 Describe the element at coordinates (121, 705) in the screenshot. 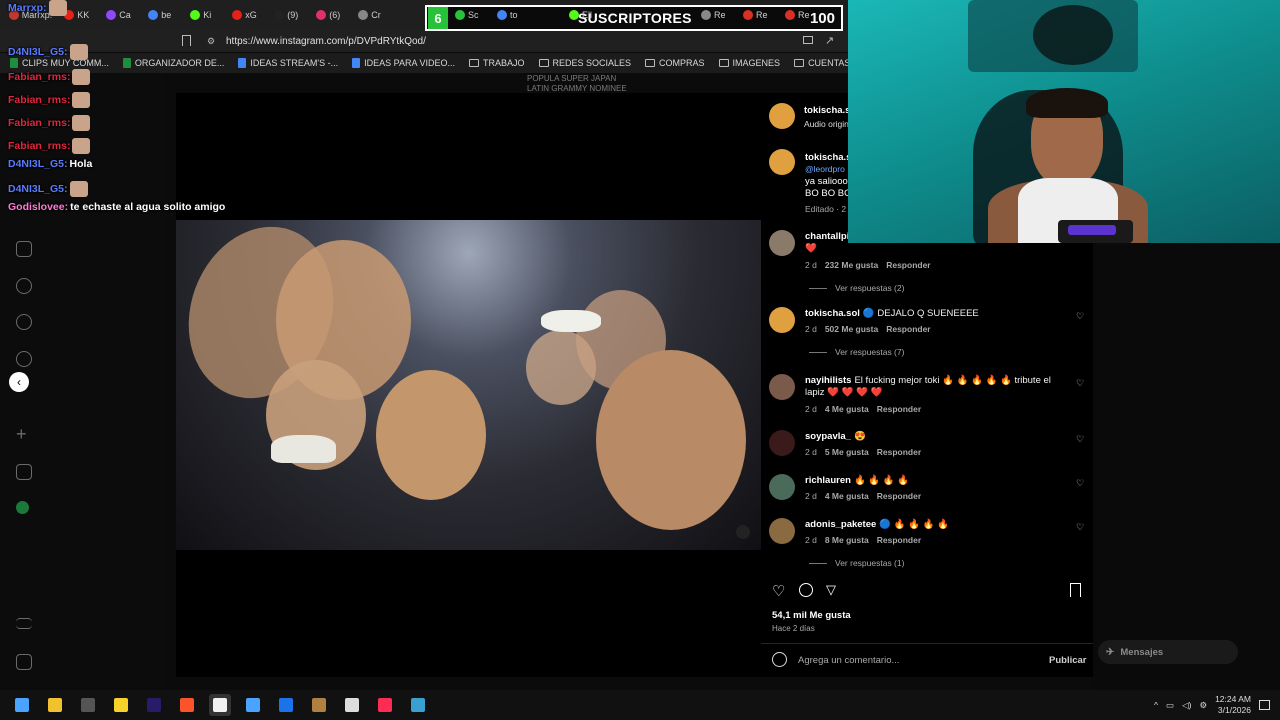

I see `taskbar-yellow-app-icon` at that location.